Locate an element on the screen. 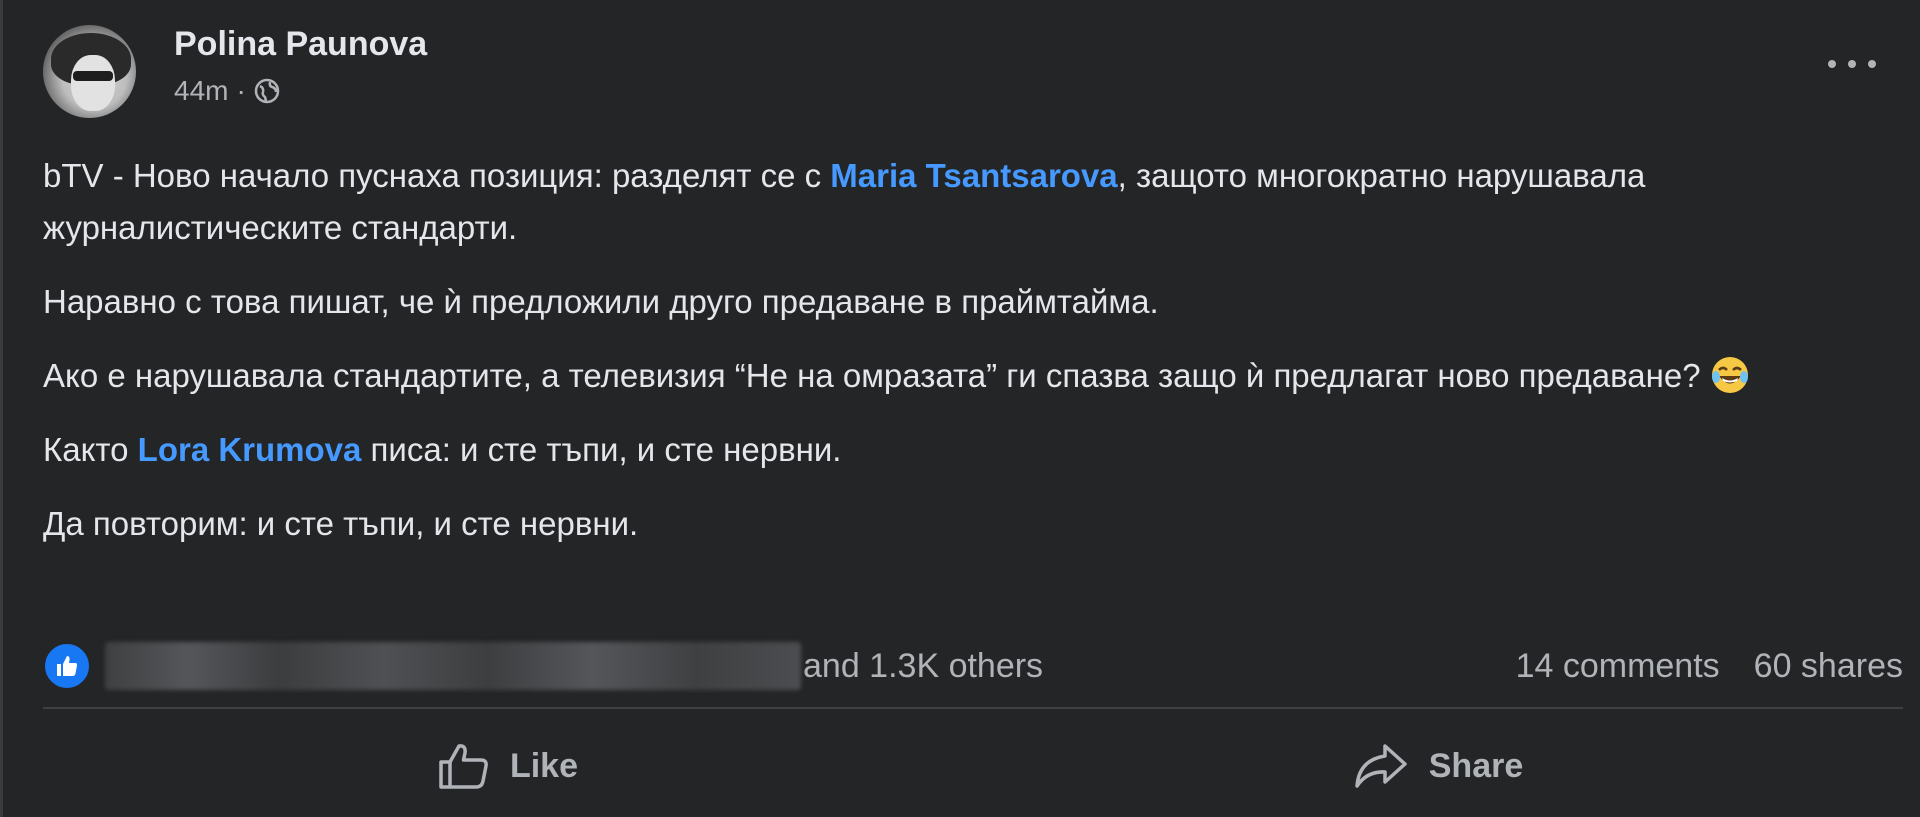 The width and height of the screenshot is (1920, 817). author-block: Polina Paunova 44m · is located at coordinates (300, 66).